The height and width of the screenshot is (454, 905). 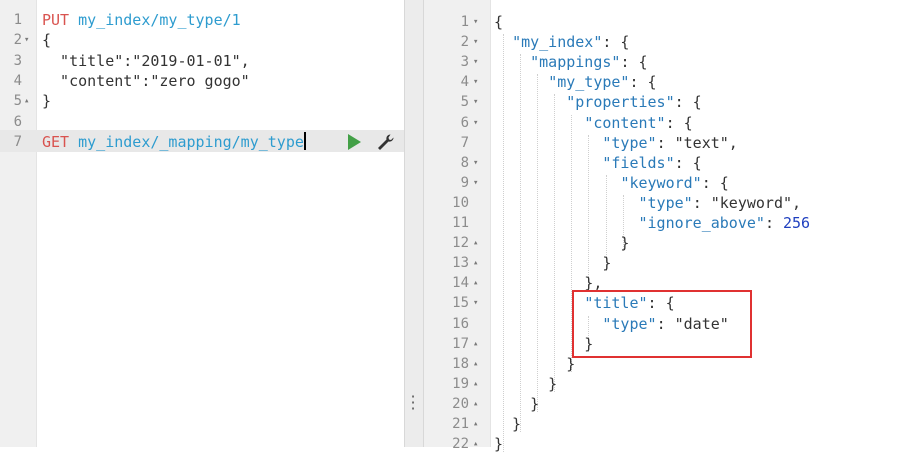 What do you see at coordinates (664, 42) in the screenshot?
I see `code-line: 2 ▾ "my_index": {` at bounding box center [664, 42].